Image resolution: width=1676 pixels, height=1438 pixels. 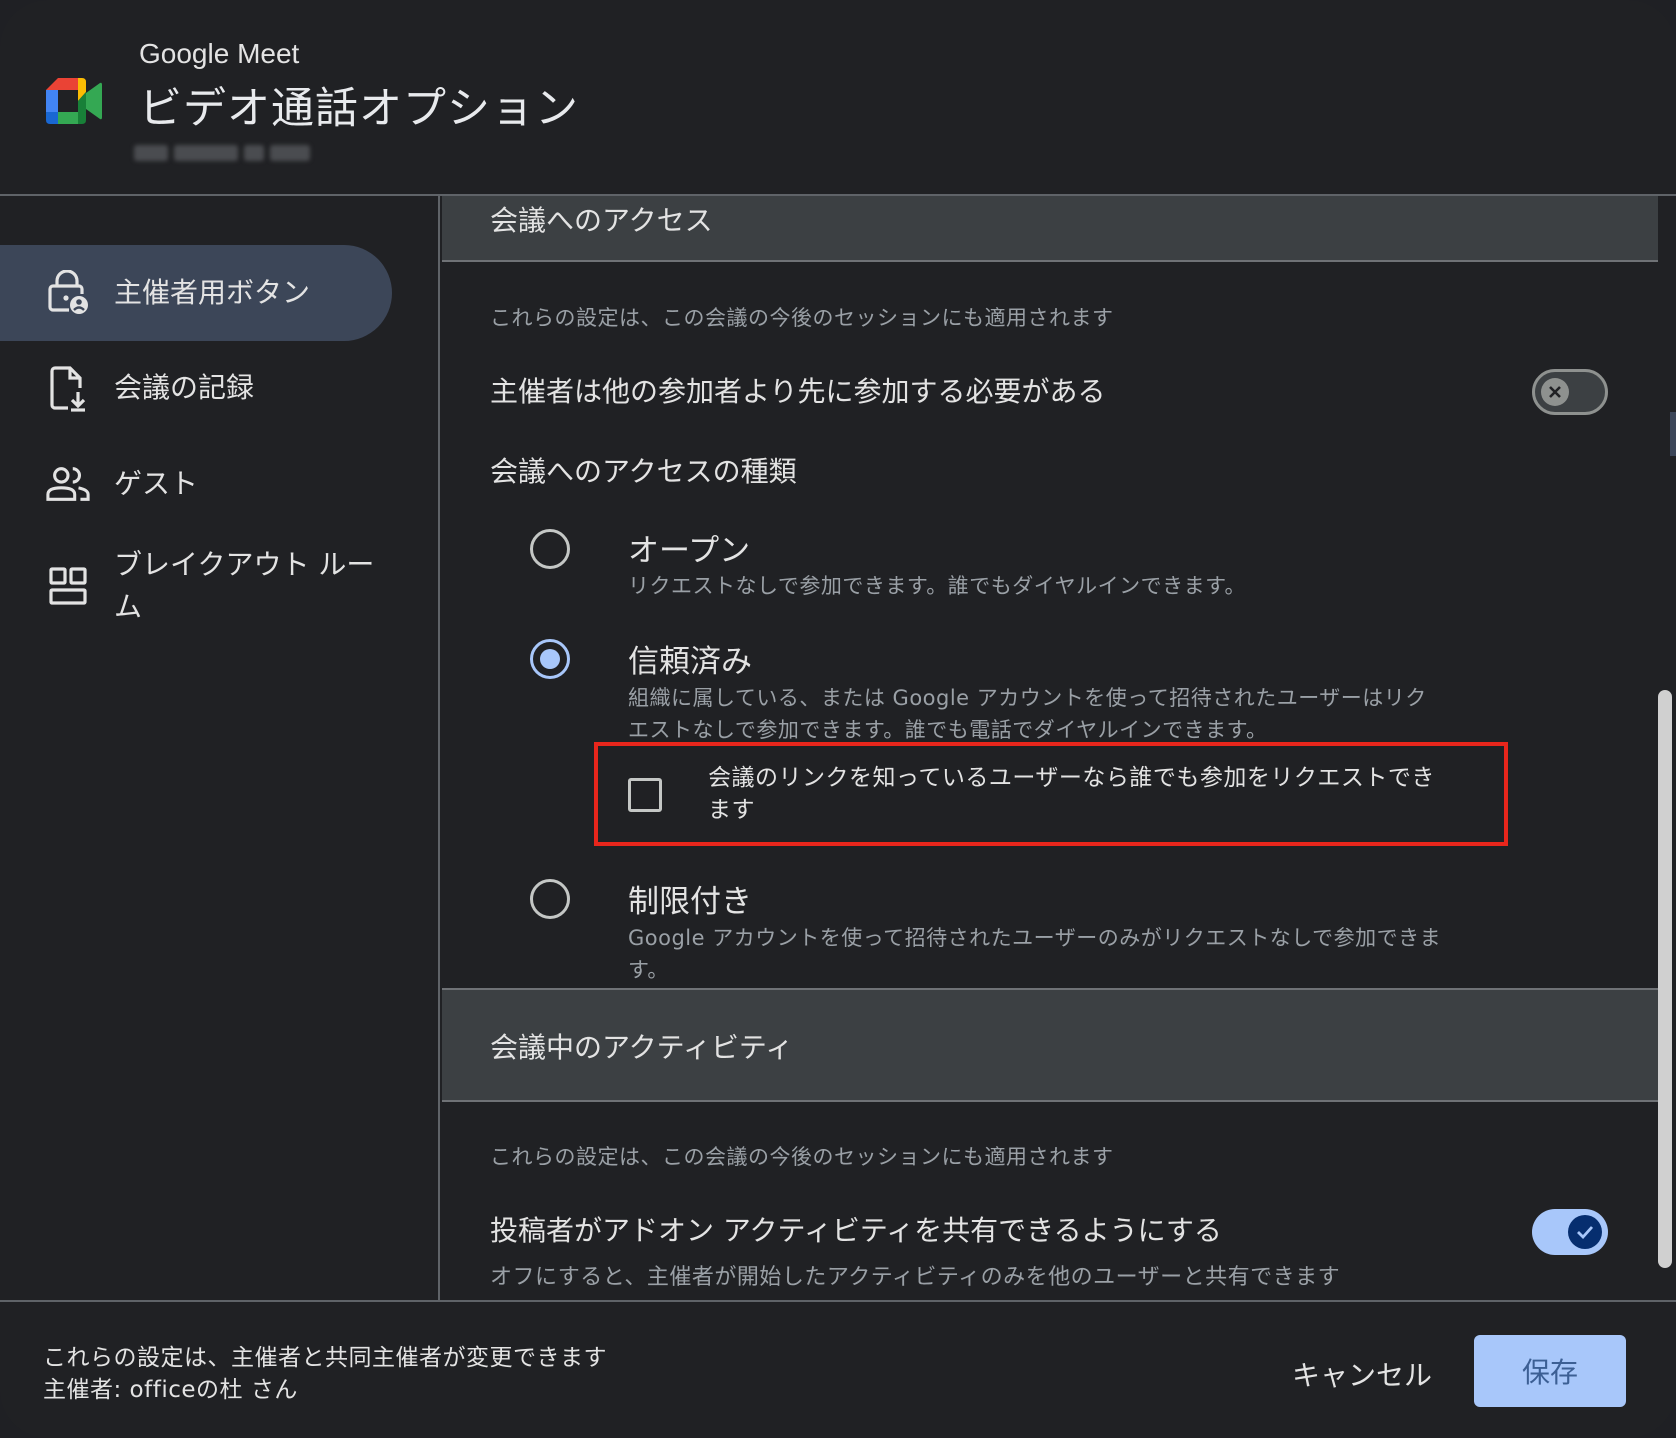 I want to click on scrollbar-thumb, so click(x=1665, y=979).